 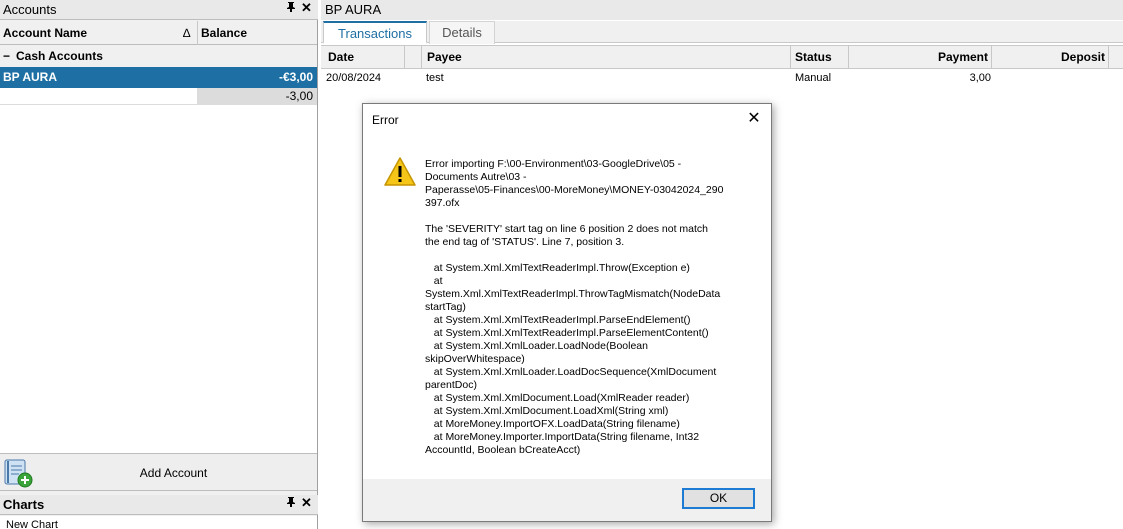 What do you see at coordinates (341, 57) in the screenshot?
I see `column-header-date: Date` at bounding box center [341, 57].